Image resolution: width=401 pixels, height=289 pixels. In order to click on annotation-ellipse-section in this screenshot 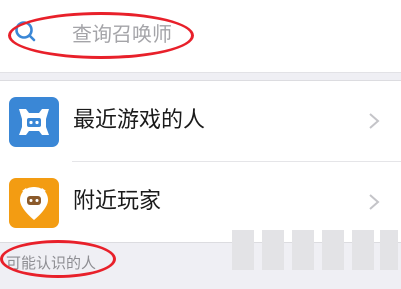, I will do `click(58, 259)`.